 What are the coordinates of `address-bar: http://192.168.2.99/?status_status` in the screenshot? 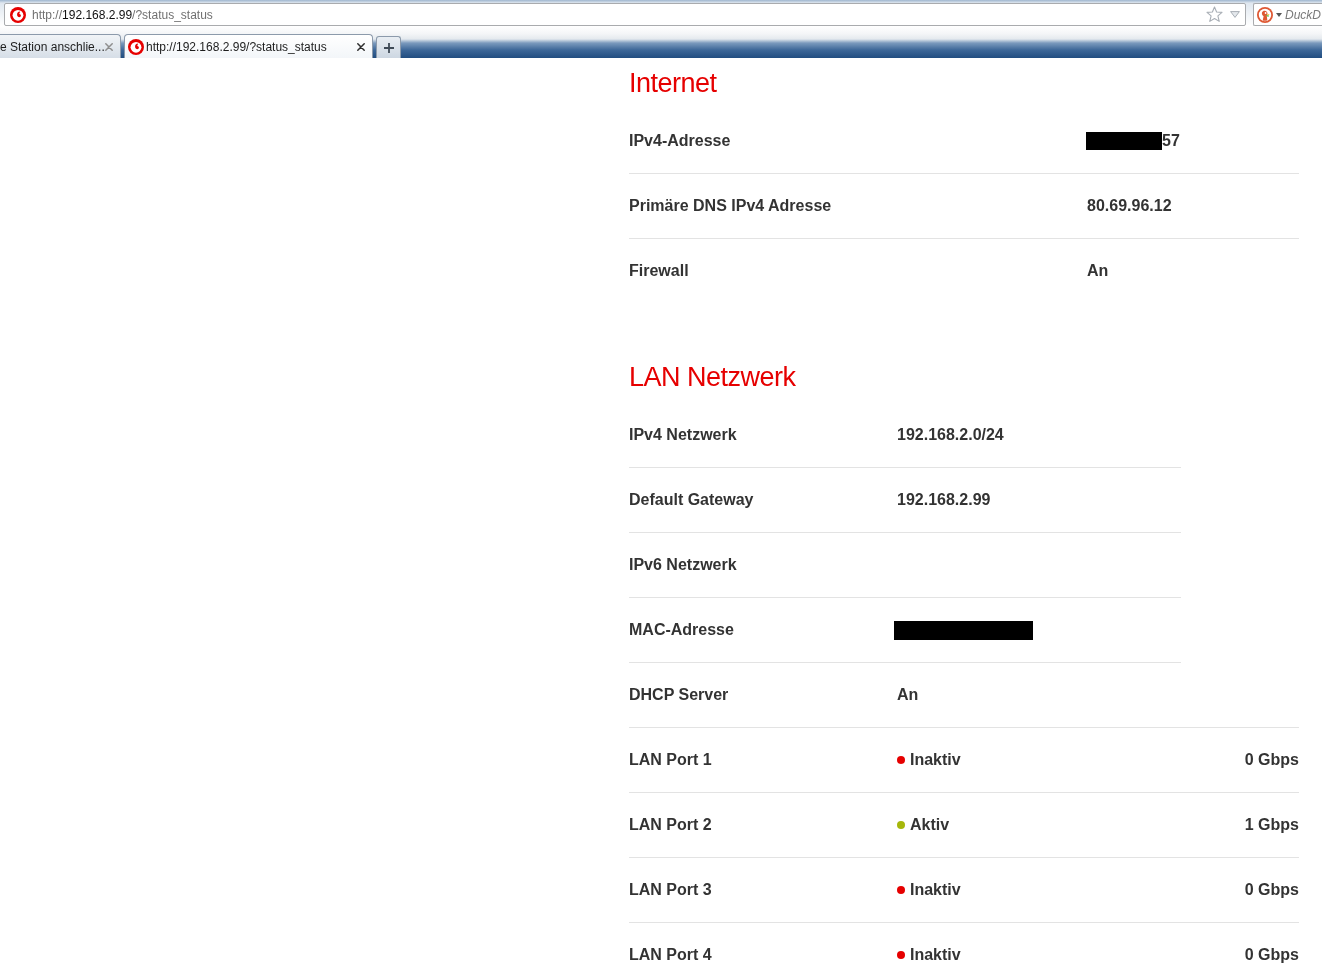 It's located at (625, 14).